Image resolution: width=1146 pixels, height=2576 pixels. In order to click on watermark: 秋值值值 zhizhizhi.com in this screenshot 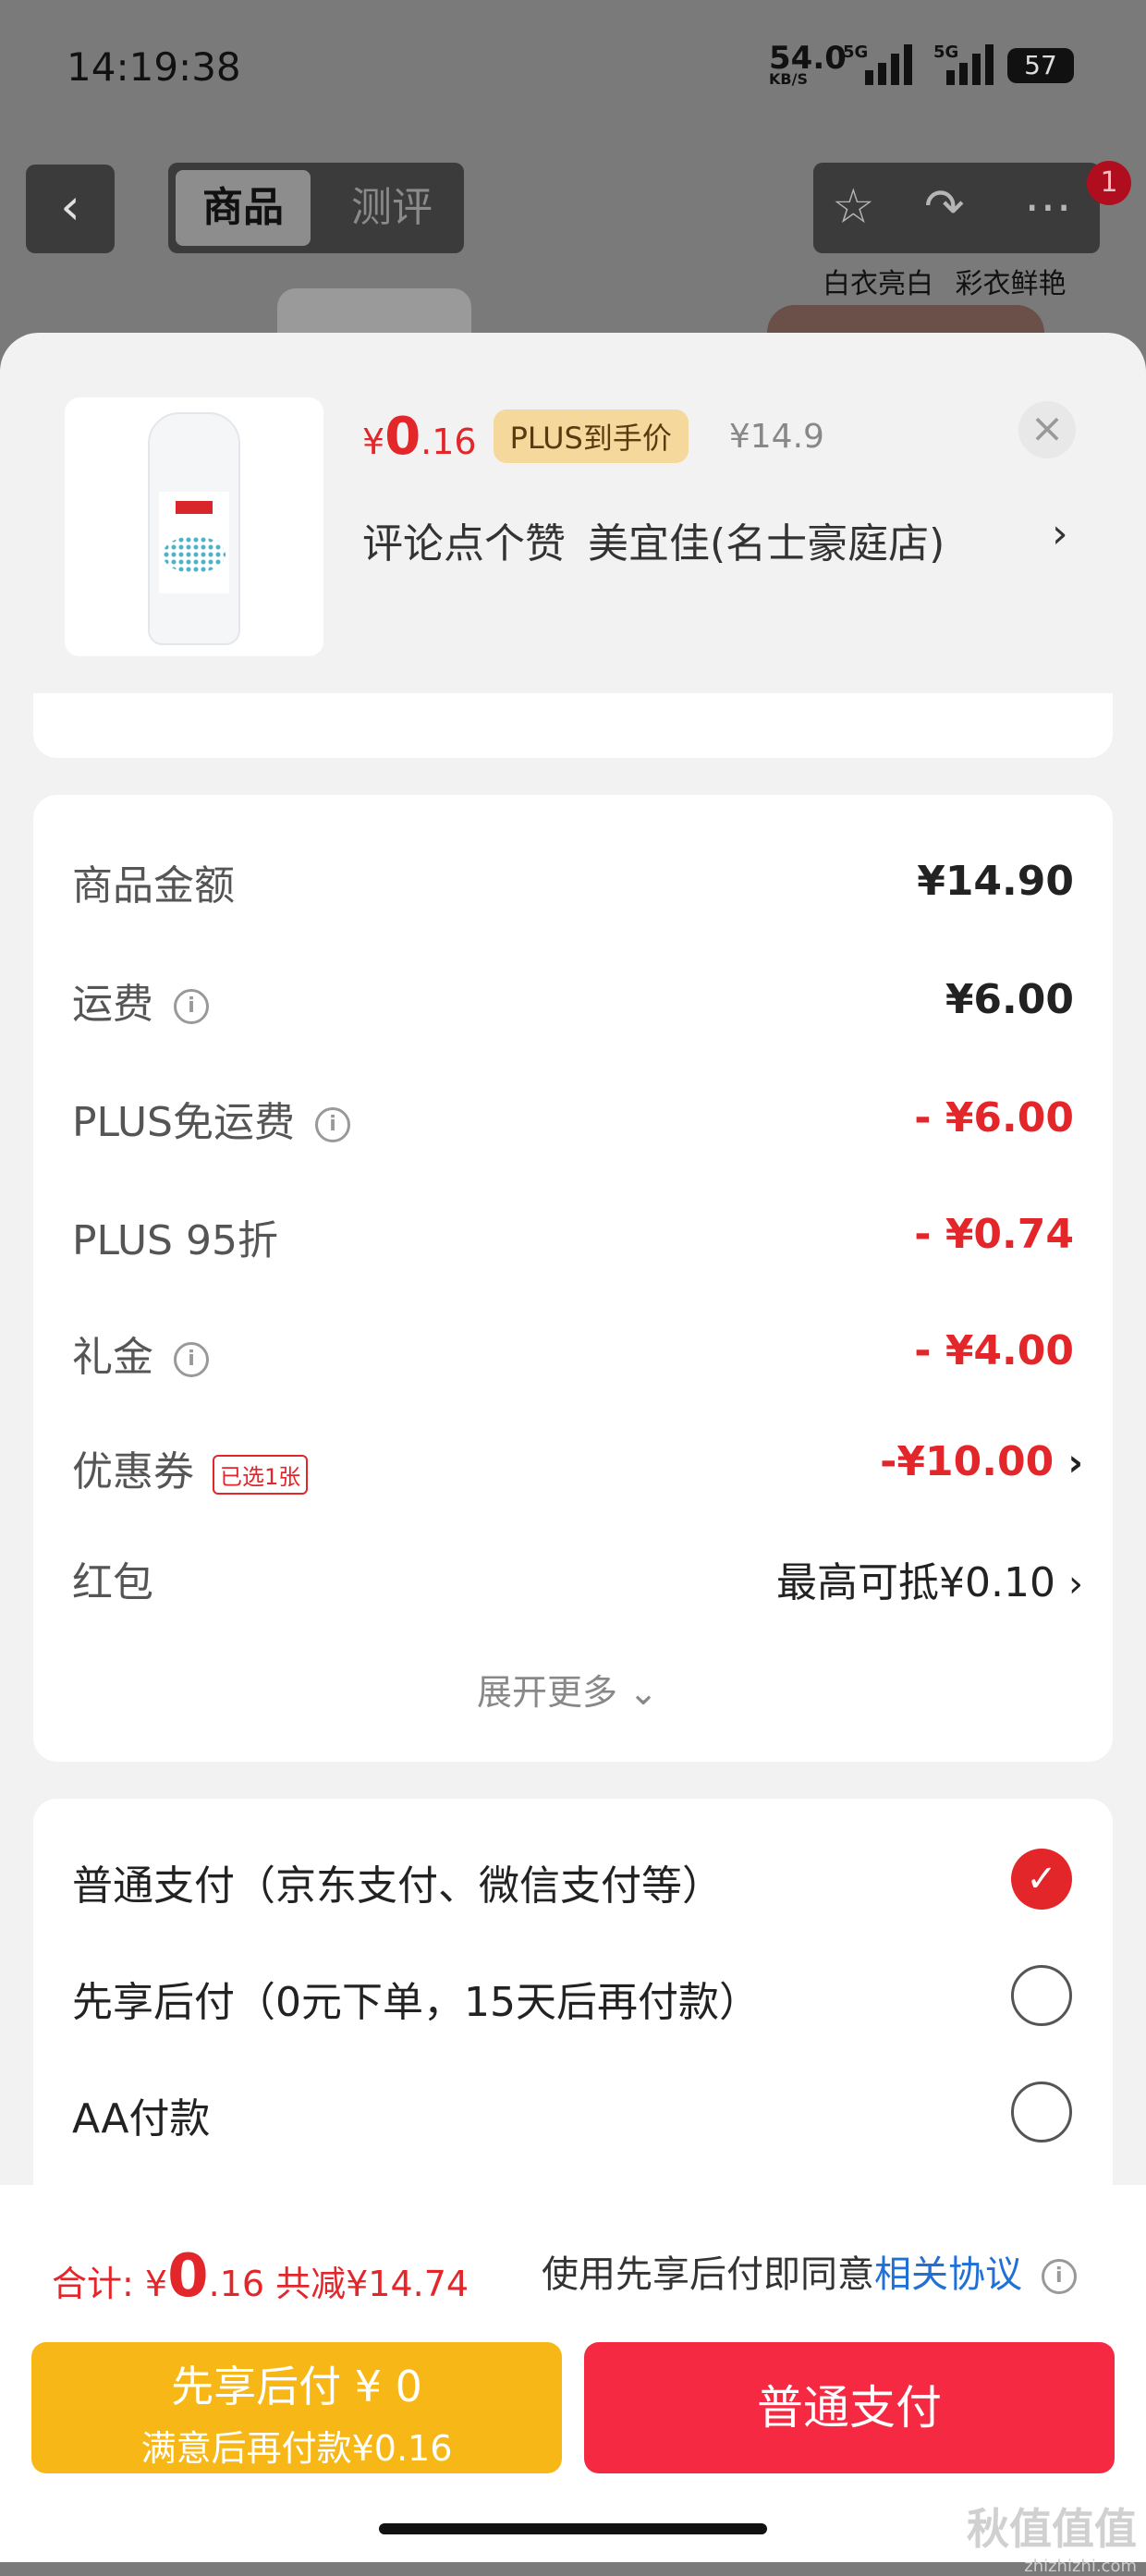, I will do `click(1052, 2540)`.